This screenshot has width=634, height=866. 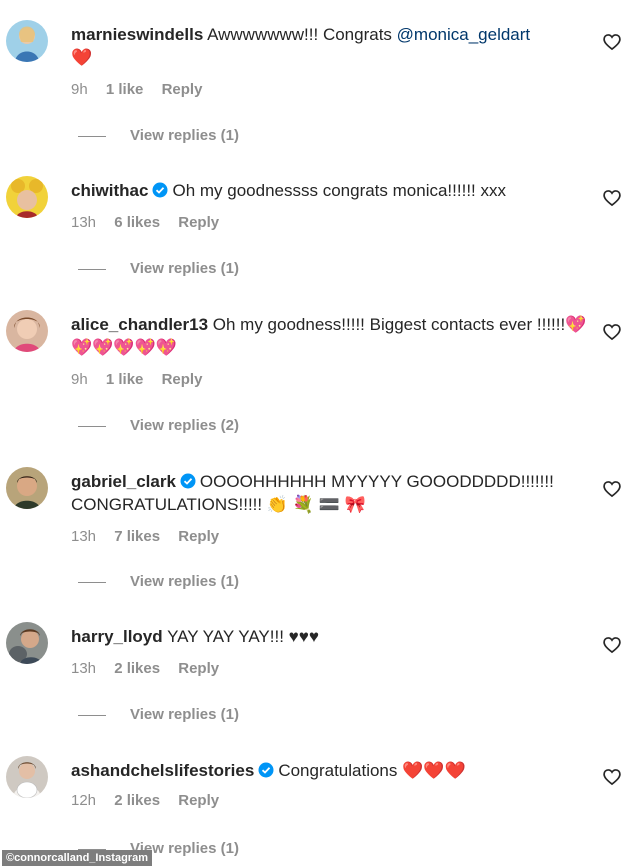 What do you see at coordinates (117, 636) in the screenshot?
I see `comment-username: harry_lloyd` at bounding box center [117, 636].